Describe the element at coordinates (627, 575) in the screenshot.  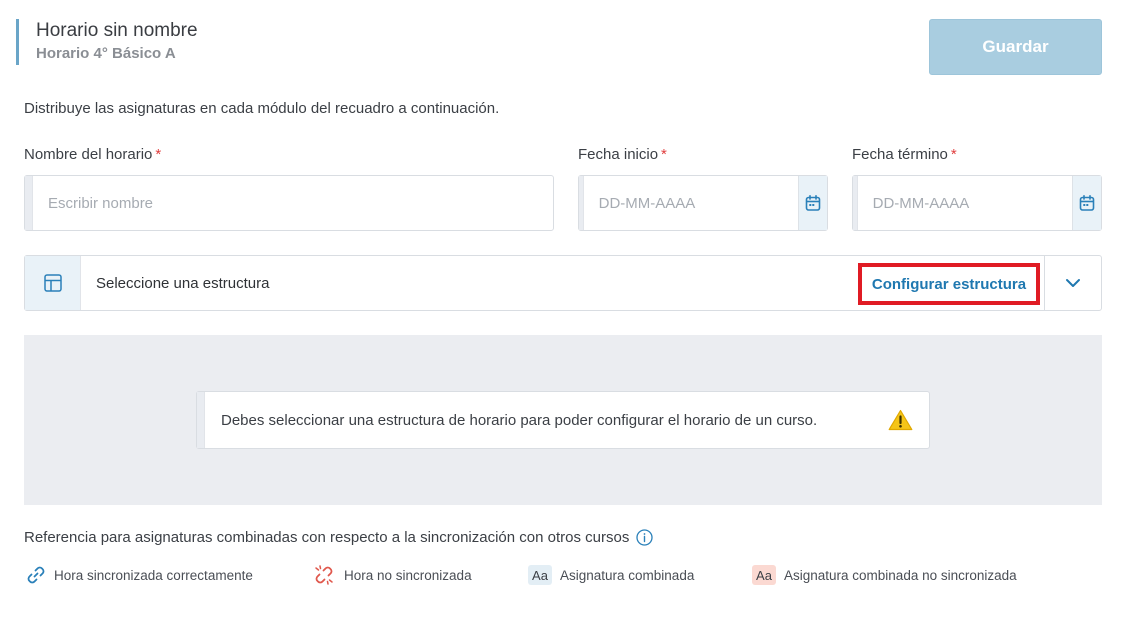
I see `legend-label: Asignatura combinada` at that location.